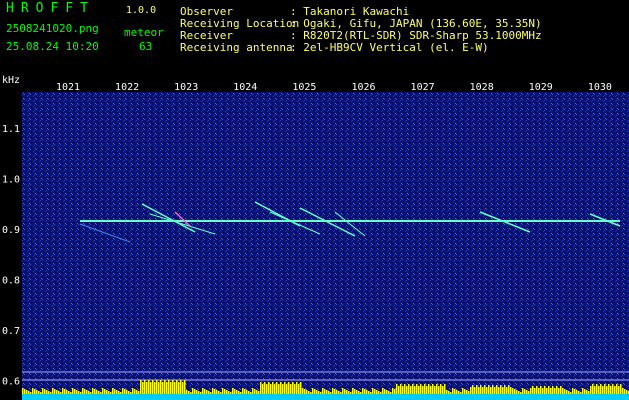  What do you see at coordinates (50, 8) in the screenshot?
I see `app-title: HROFFT` at bounding box center [50, 8].